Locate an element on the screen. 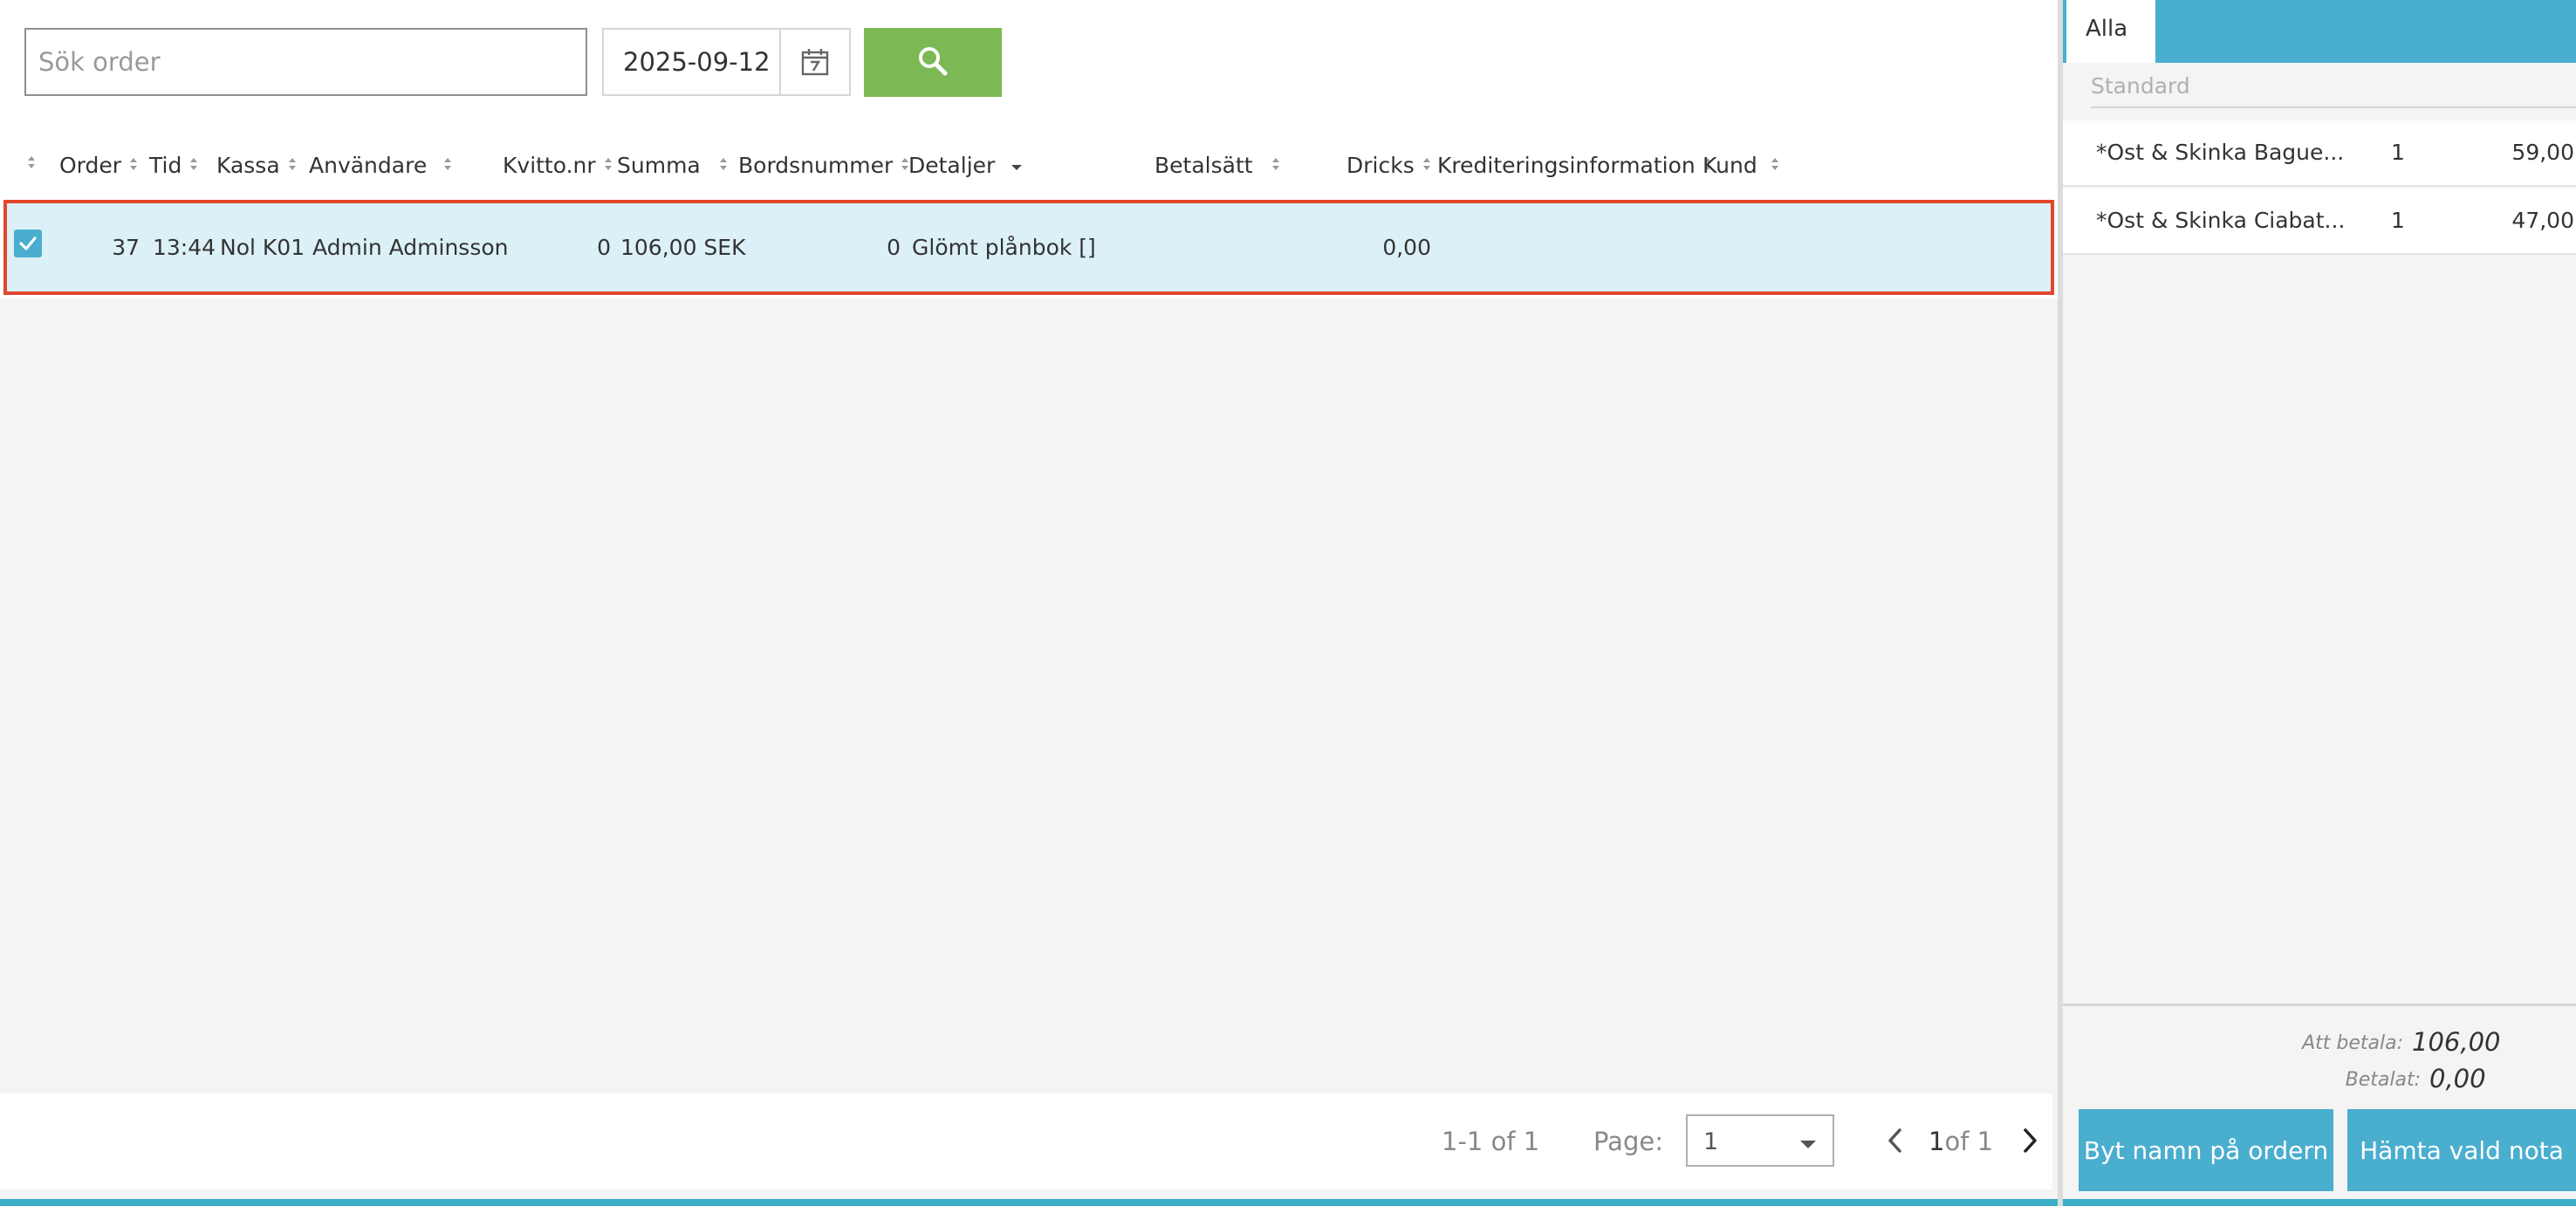 The height and width of the screenshot is (1206, 2576). section-label-standard: Standard is located at coordinates (2140, 86).